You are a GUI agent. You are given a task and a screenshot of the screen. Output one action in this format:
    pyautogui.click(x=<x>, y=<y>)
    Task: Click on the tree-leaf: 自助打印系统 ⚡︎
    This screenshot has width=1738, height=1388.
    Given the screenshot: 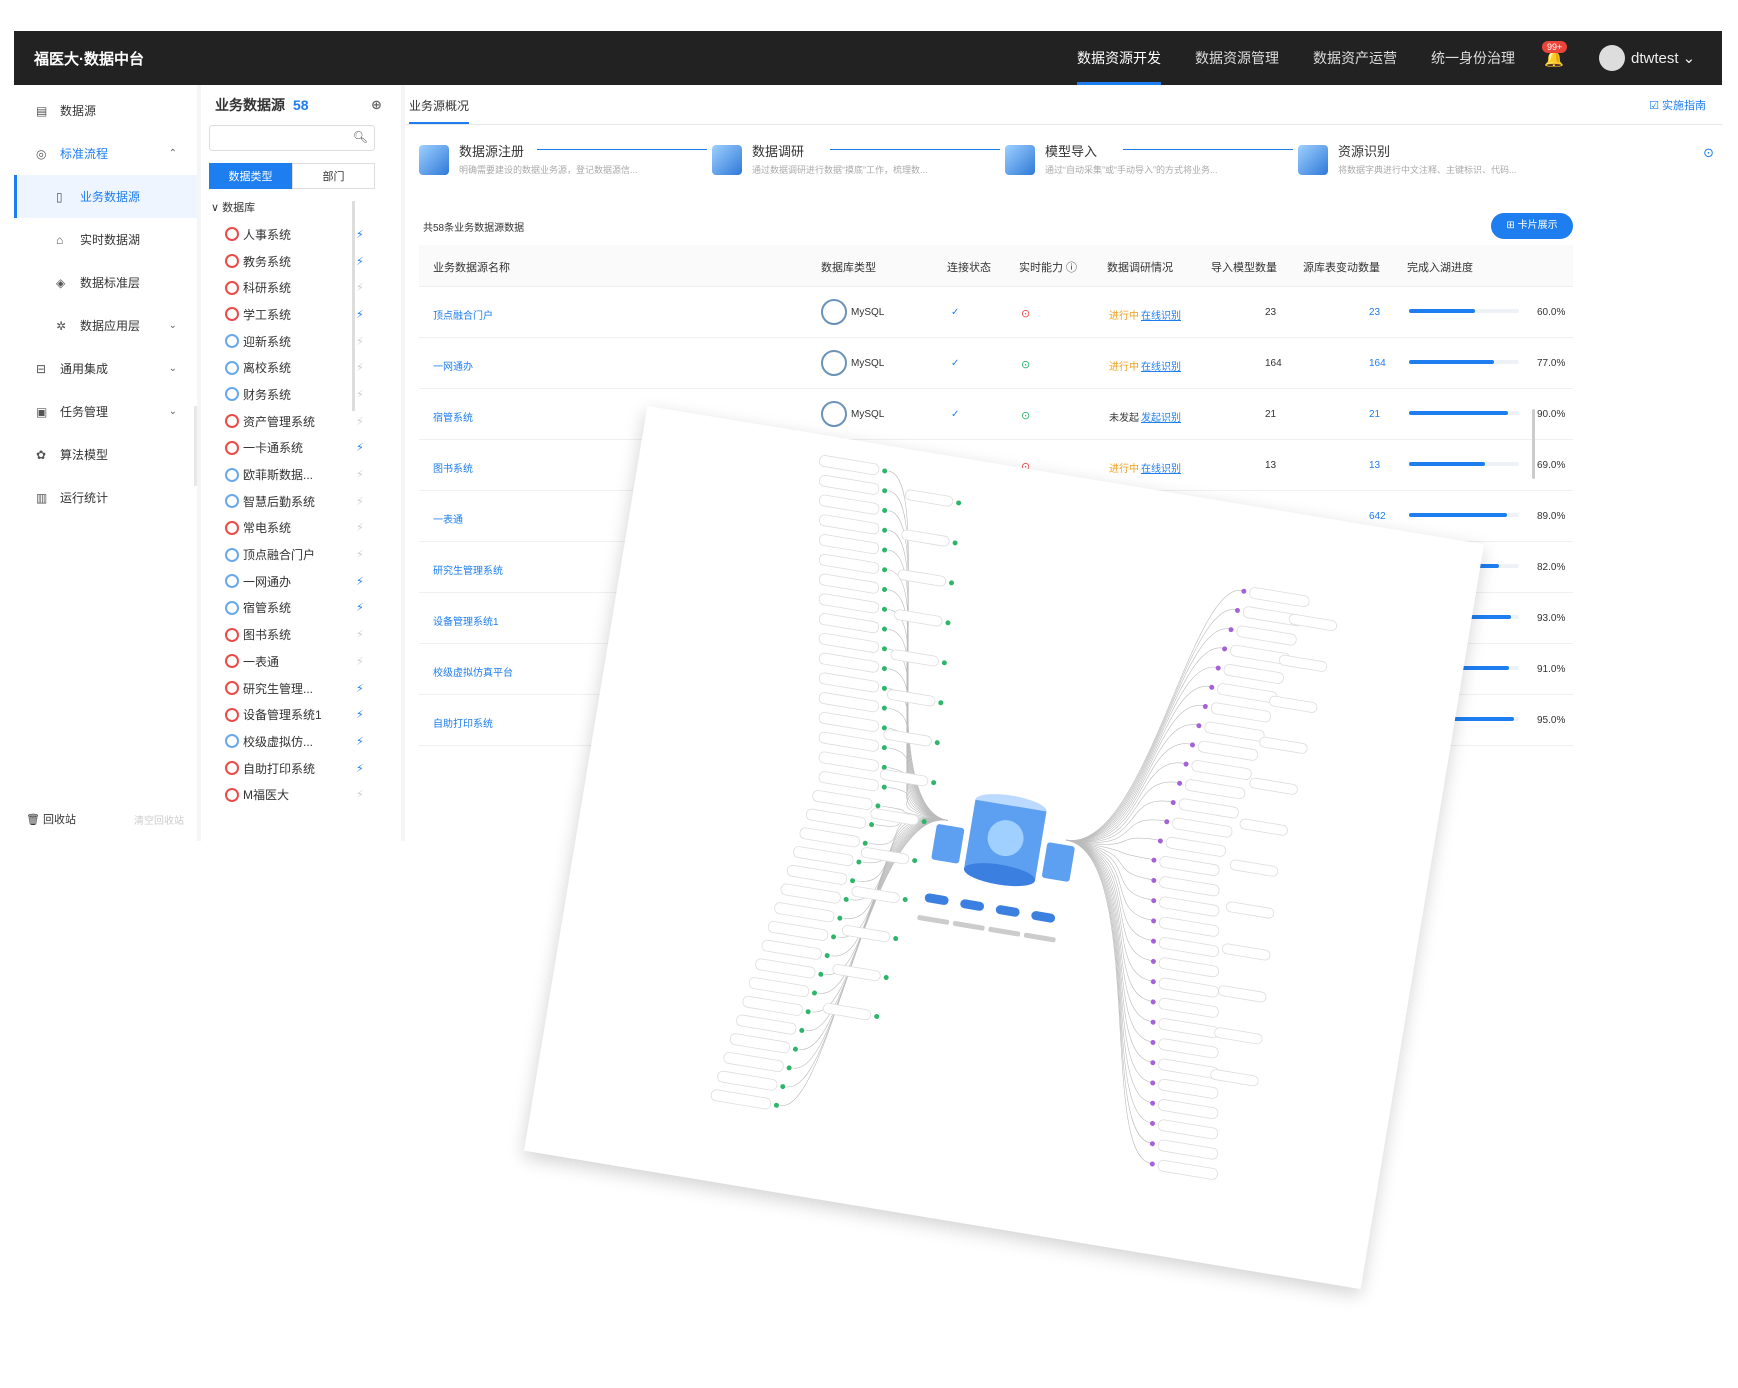 What is the action you would take?
    pyautogui.click(x=301, y=768)
    